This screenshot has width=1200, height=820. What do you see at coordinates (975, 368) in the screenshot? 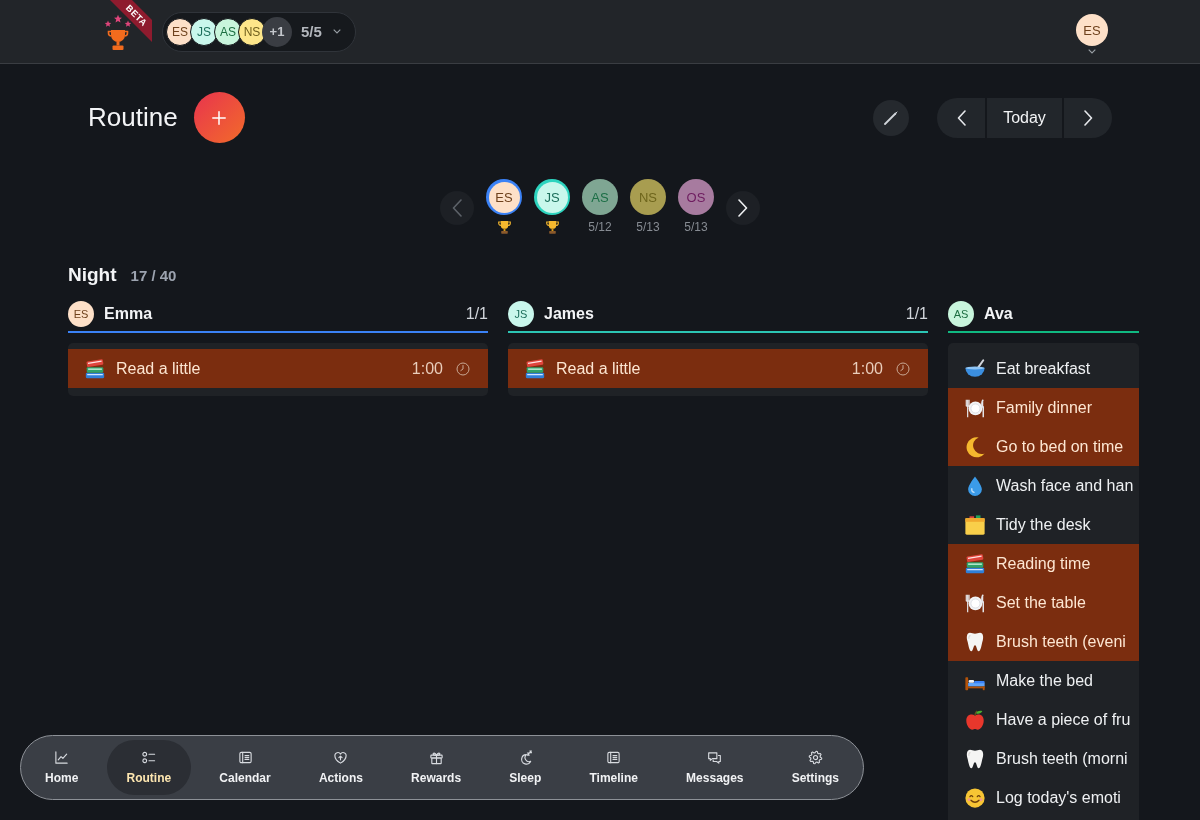
I see `bowl-icon` at bounding box center [975, 368].